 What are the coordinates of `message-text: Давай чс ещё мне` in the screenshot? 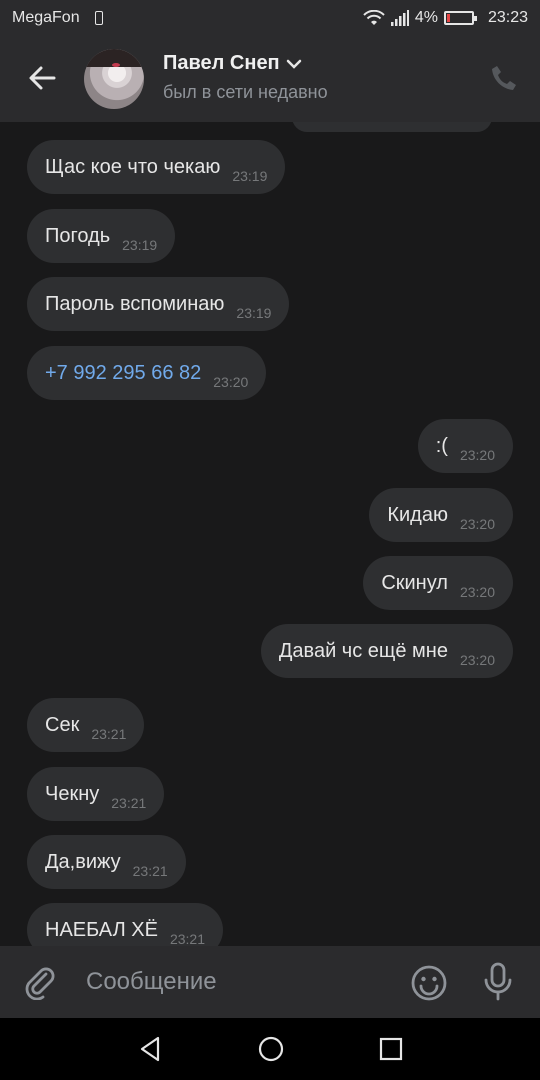 It's located at (363, 650).